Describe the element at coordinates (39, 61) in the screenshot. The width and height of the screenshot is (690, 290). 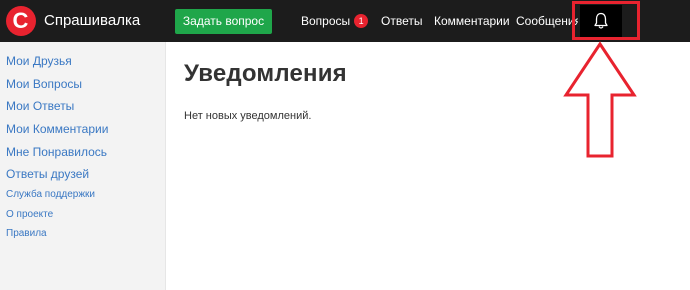
I see `sidebar-item-friends: Мои Друзья` at that location.